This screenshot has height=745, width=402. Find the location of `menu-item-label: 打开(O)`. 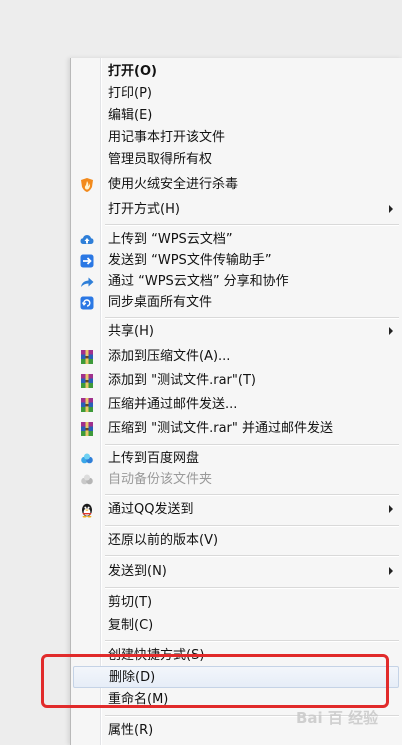

menu-item-label: 打开(O) is located at coordinates (132, 71).